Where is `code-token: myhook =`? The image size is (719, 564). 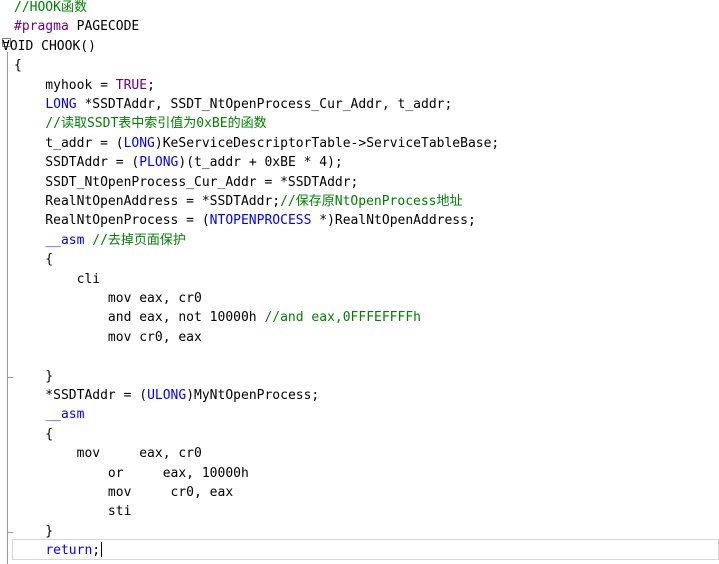
code-token: myhook = is located at coordinates (65, 85).